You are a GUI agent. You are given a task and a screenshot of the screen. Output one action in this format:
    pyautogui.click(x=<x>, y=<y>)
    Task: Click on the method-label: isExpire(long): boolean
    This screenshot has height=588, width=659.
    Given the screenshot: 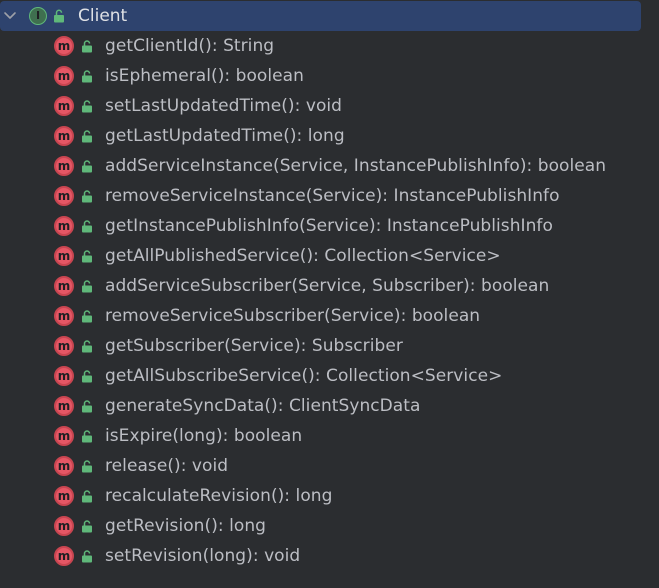 What is the action you would take?
    pyautogui.click(x=204, y=436)
    